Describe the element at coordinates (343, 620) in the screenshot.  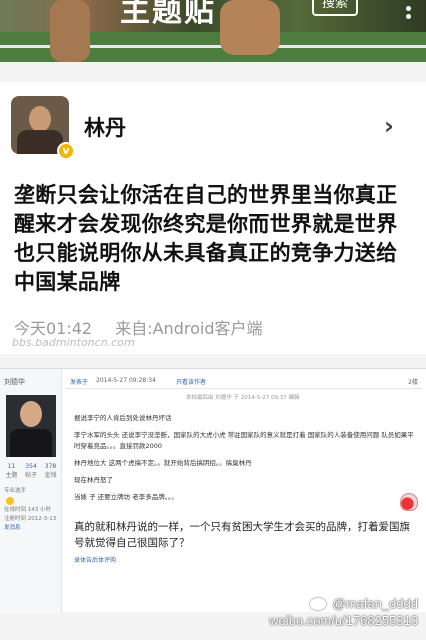
I see `watermark-url: weibo.com/u/1768255310` at that location.